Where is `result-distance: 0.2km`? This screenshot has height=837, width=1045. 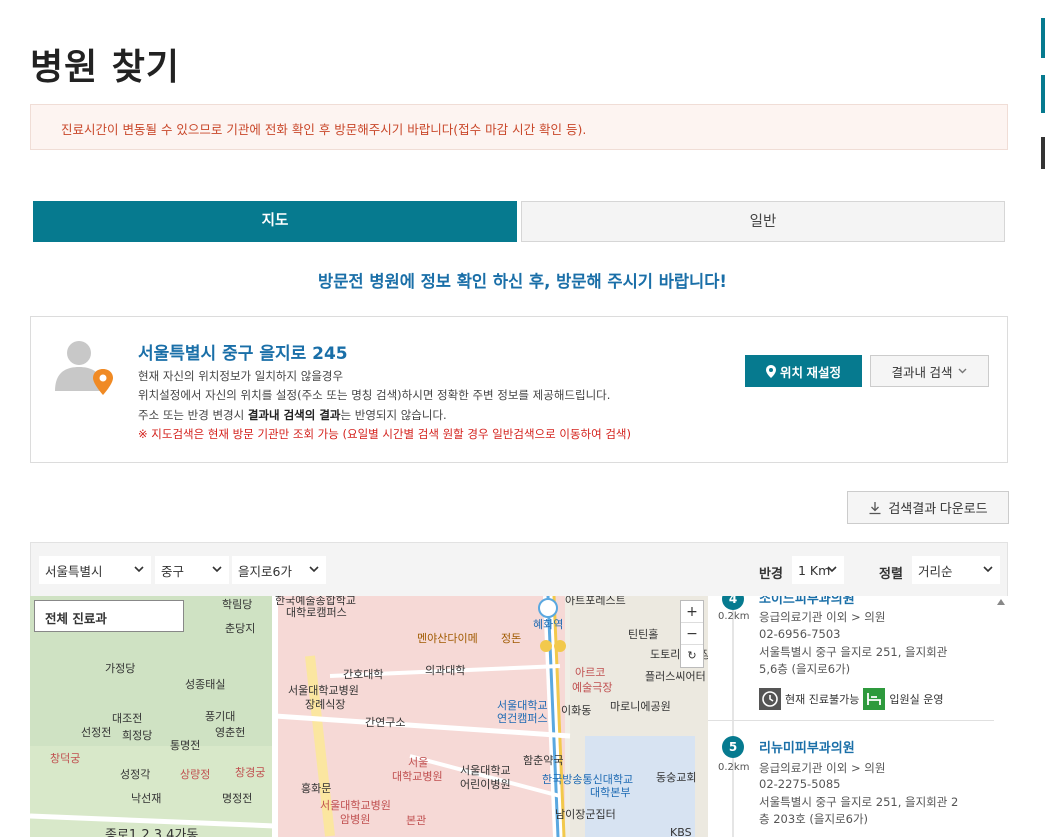 result-distance: 0.2km is located at coordinates (734, 767).